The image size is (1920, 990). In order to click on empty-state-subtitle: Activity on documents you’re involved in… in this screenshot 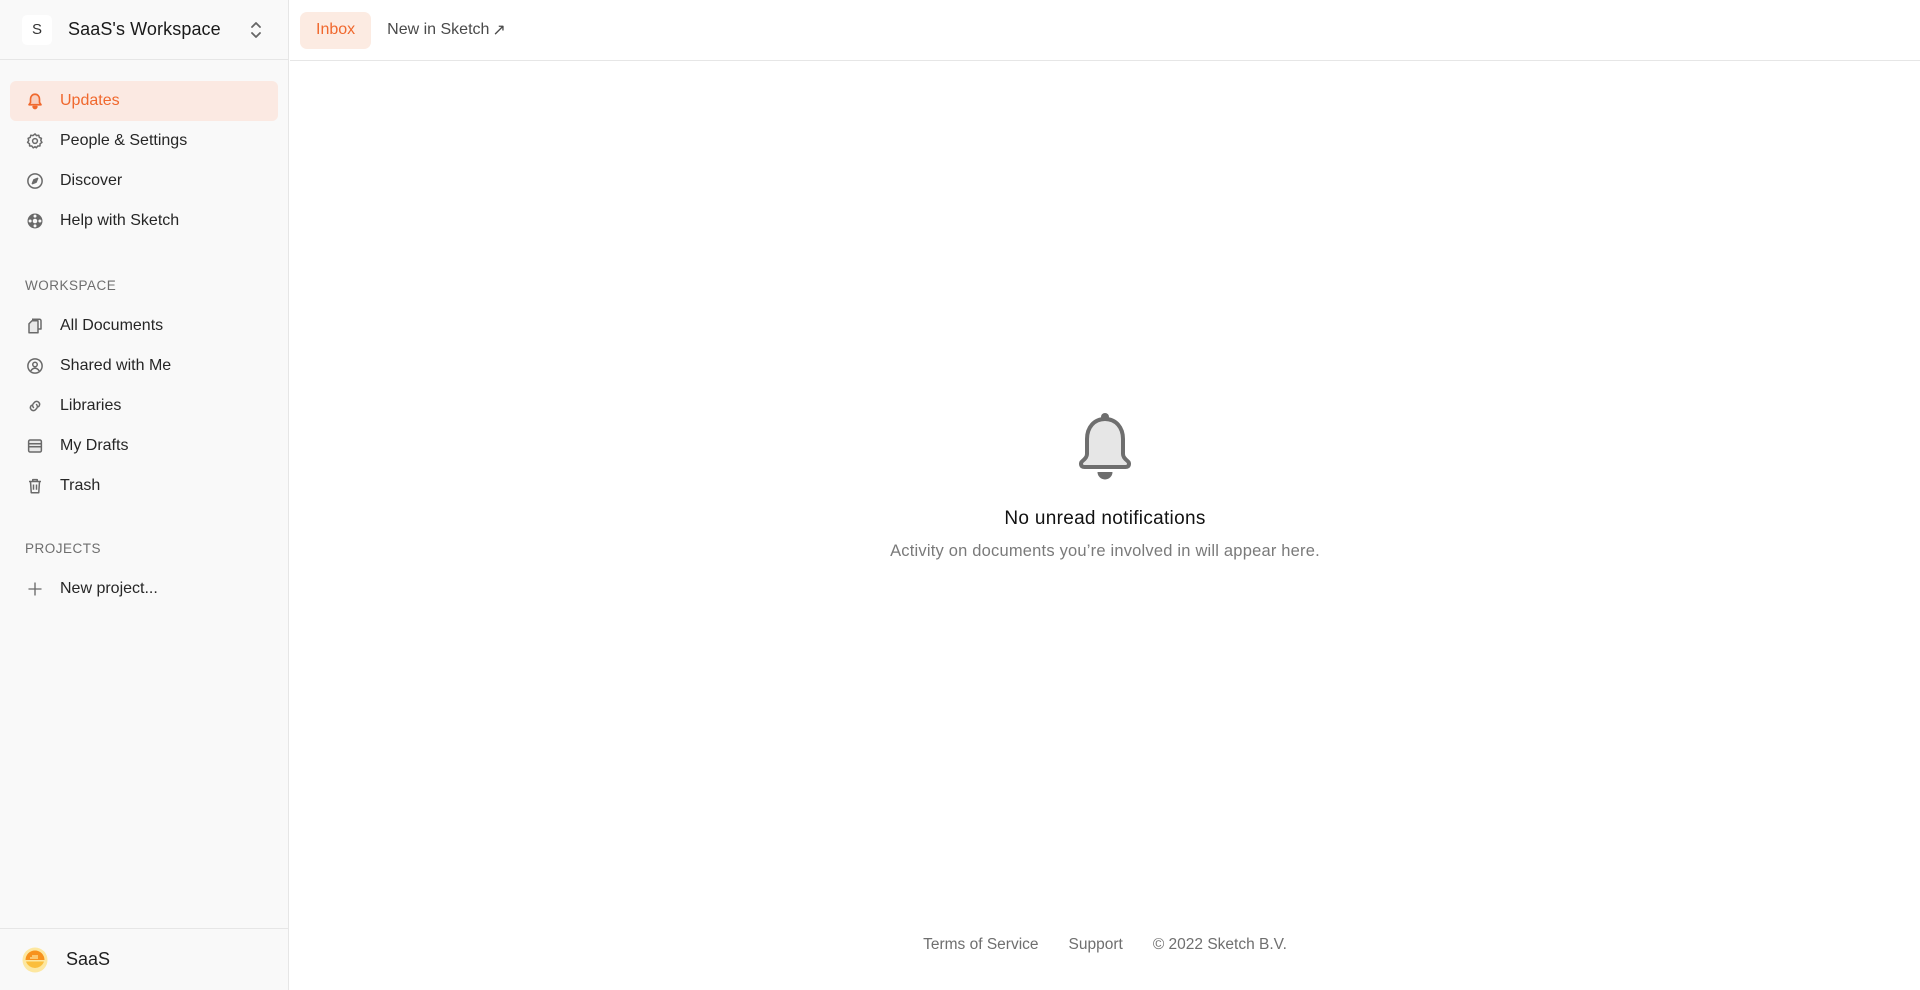, I will do `click(1105, 551)`.